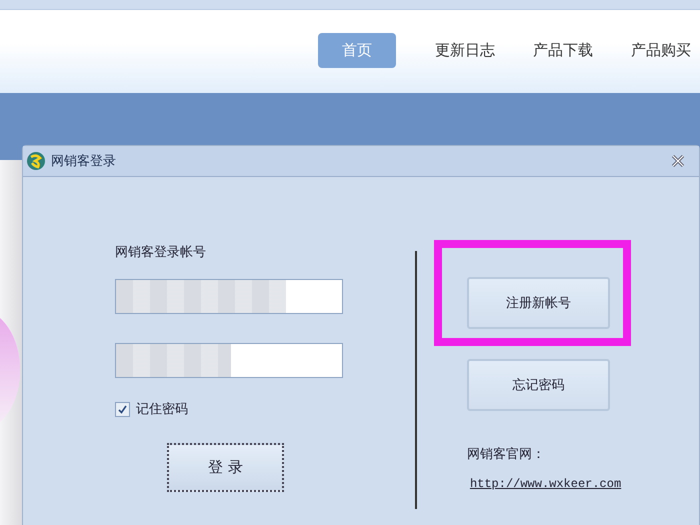 The height and width of the screenshot is (525, 700). I want to click on nav-tab: 产品下载, so click(563, 50).